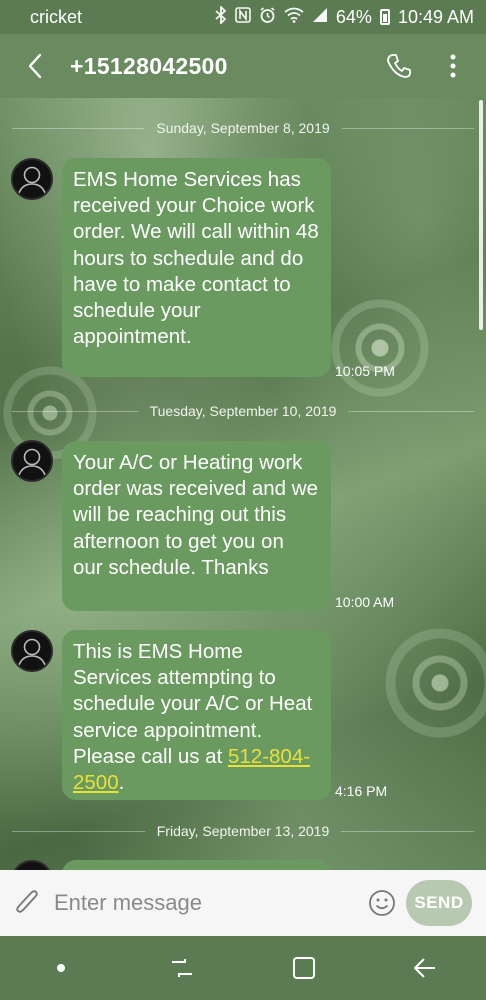 This screenshot has width=486, height=1000. I want to click on recents-icon, so click(182, 968).